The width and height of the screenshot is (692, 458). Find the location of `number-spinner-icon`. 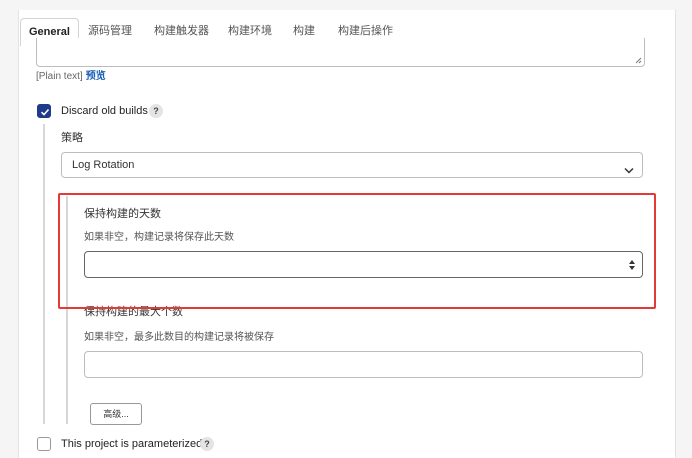

number-spinner-icon is located at coordinates (632, 267).